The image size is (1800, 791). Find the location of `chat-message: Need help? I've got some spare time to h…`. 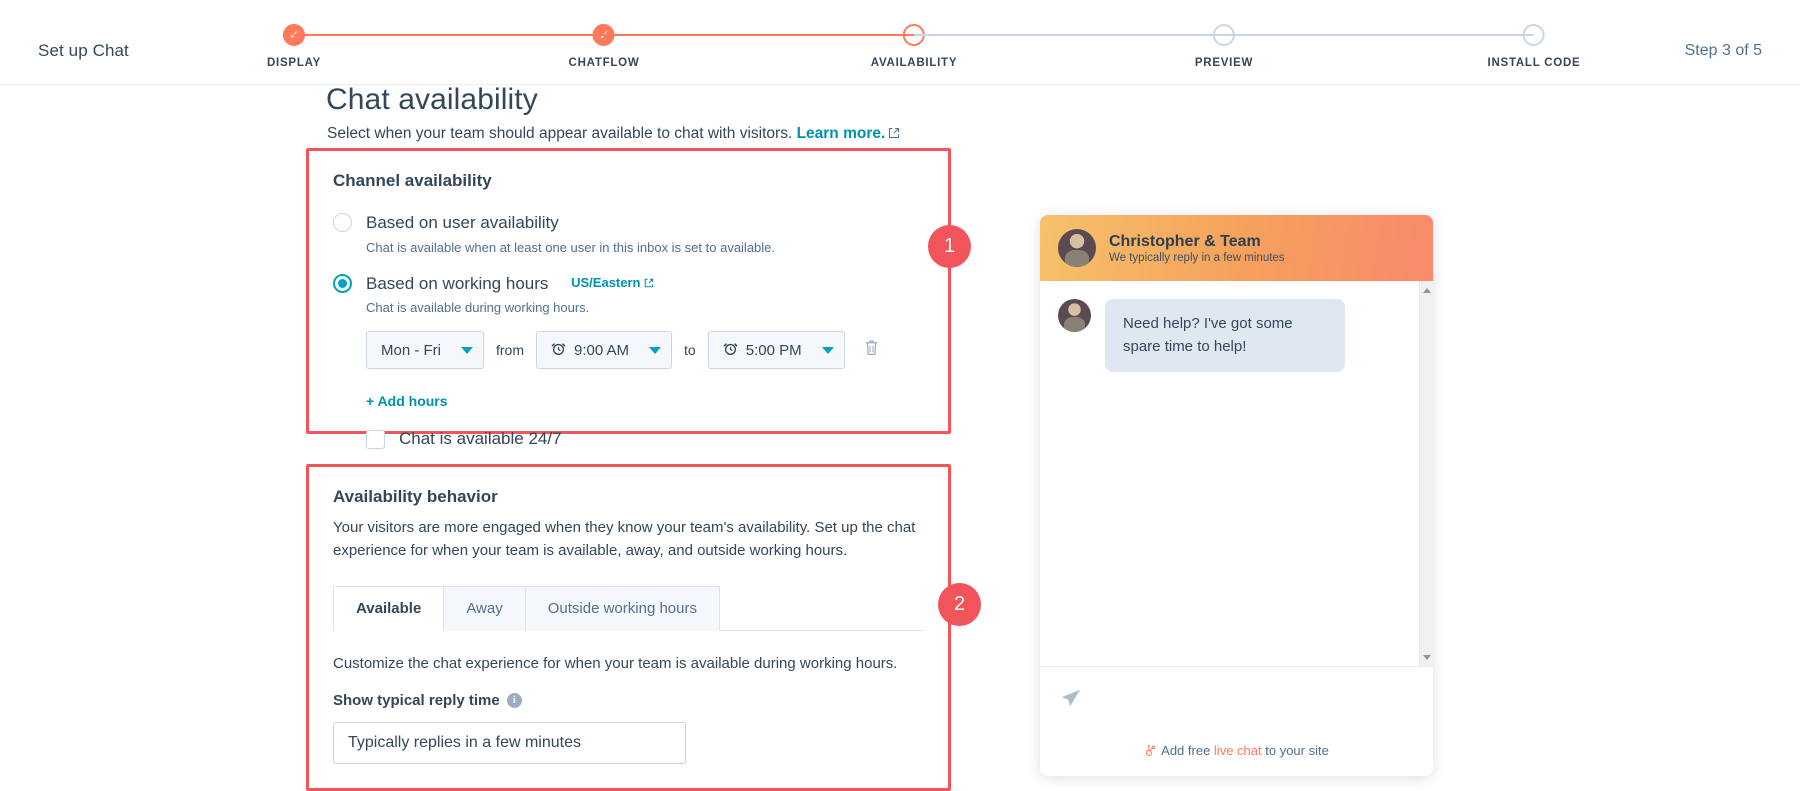

chat-message: Need help? I've got some spare time to h… is located at coordinates (1236, 326).